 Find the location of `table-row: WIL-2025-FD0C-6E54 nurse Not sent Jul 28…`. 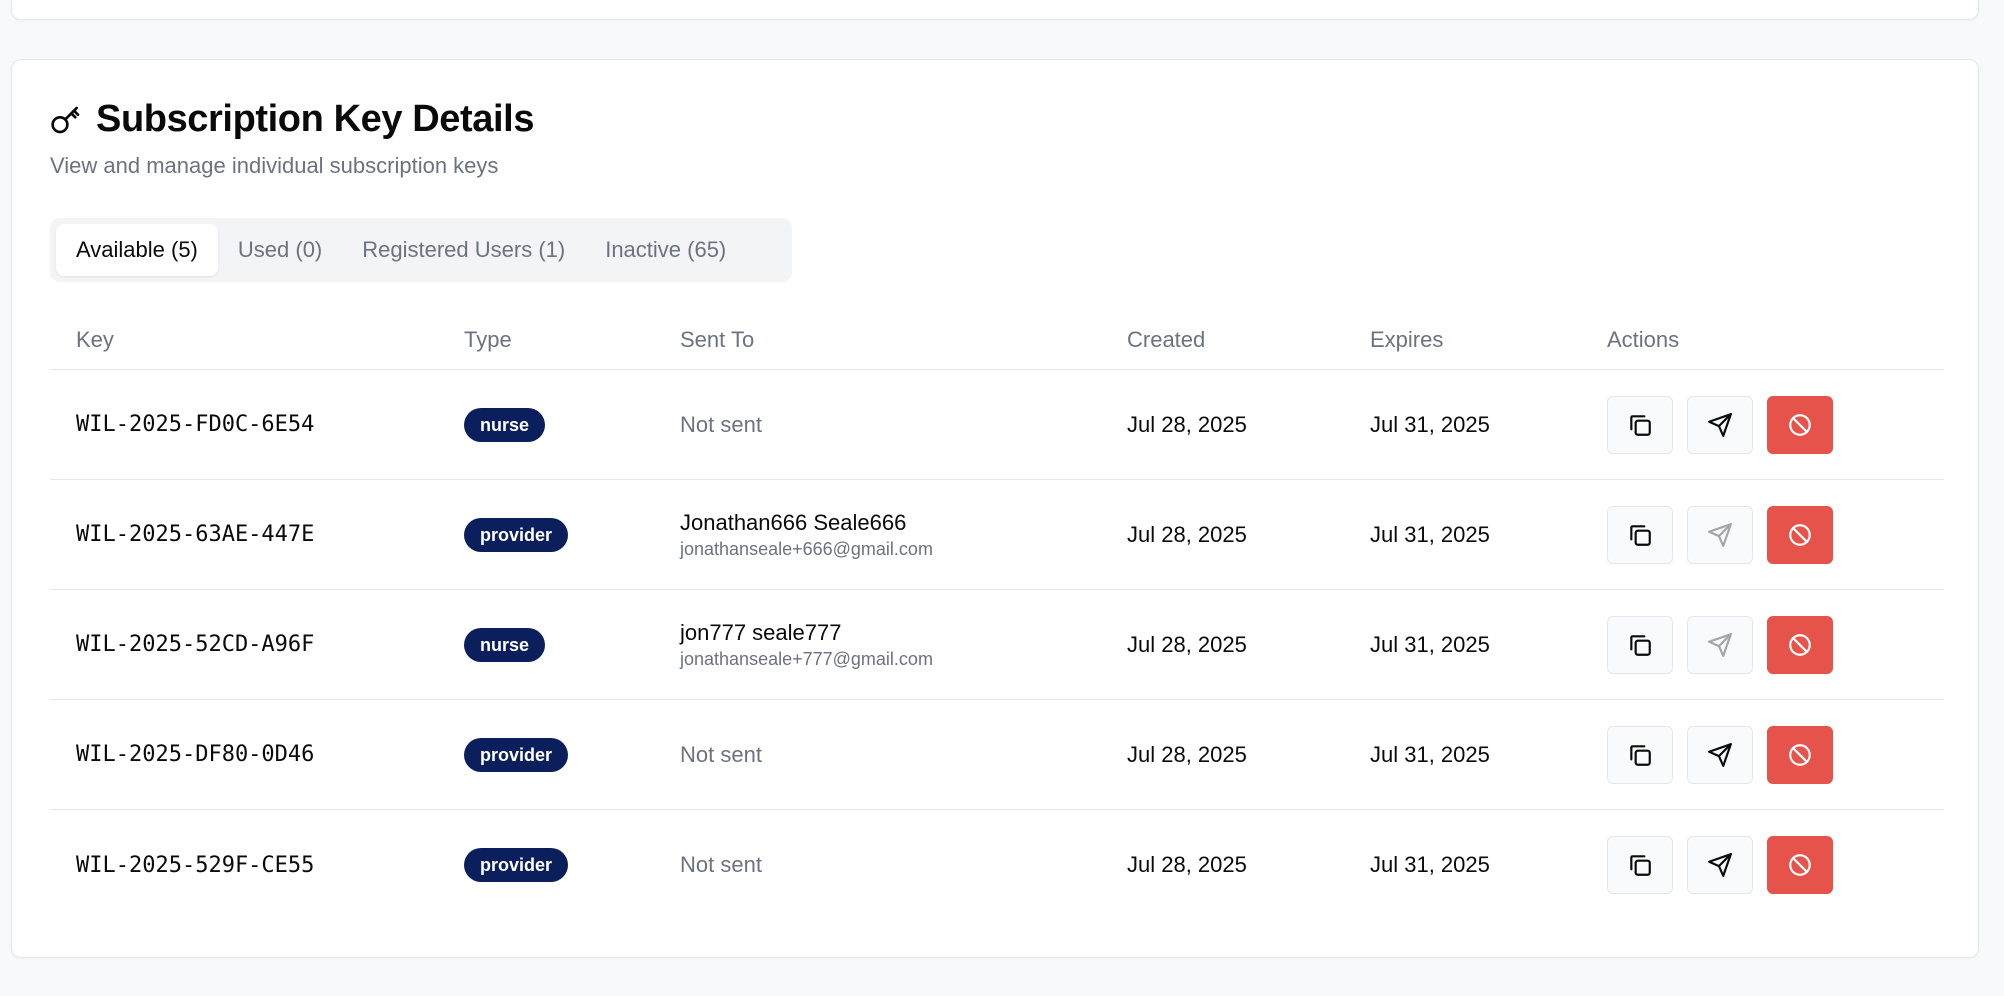

table-row: WIL-2025-FD0C-6E54 nurse Not sent Jul 28… is located at coordinates (997, 425).